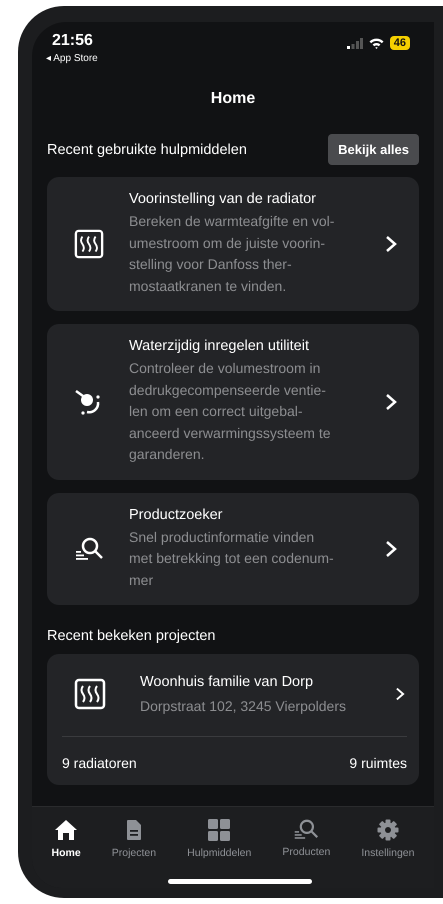 The height and width of the screenshot is (904, 443). What do you see at coordinates (134, 830) in the screenshot?
I see `document-icon` at bounding box center [134, 830].